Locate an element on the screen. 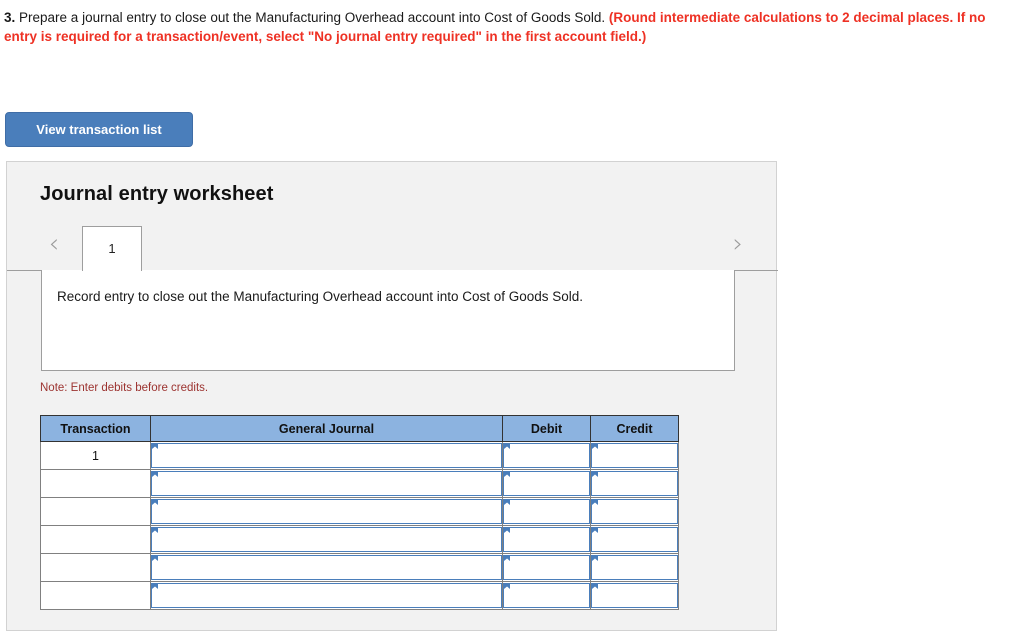  worksheet-tabstrip: ‹ › 1 is located at coordinates (392, 248).